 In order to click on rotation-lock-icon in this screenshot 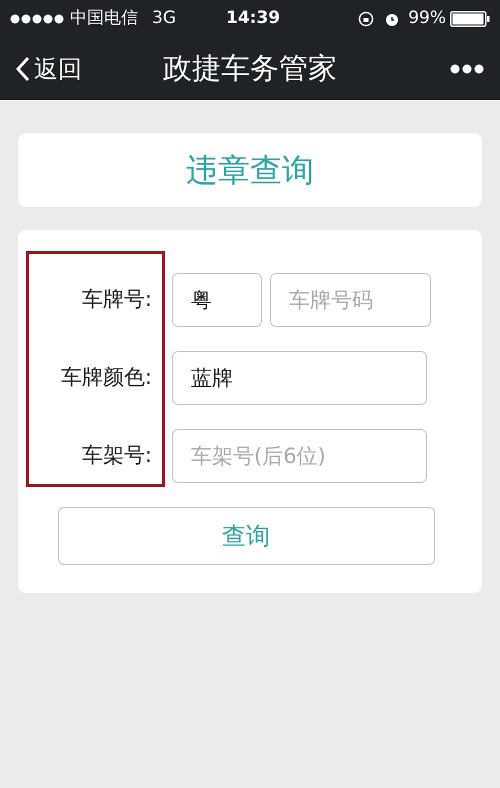, I will do `click(366, 19)`.